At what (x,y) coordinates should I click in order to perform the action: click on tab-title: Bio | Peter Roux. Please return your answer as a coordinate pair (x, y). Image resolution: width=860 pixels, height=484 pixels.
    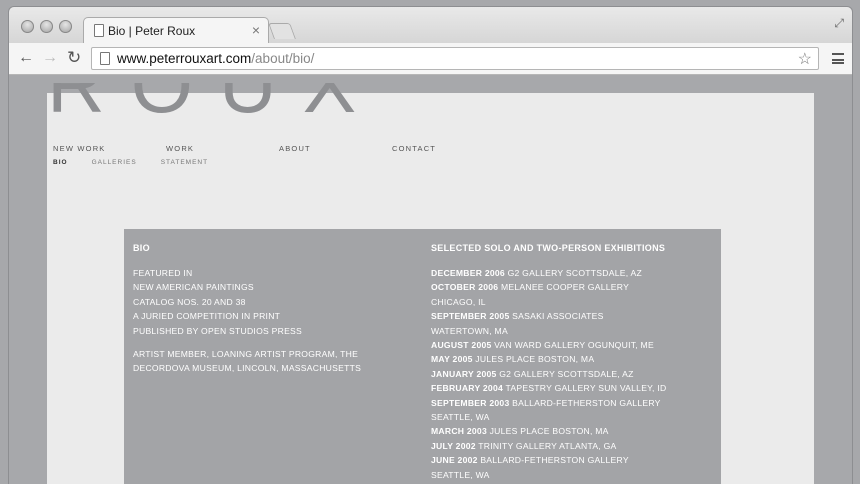
    Looking at the image, I should click on (152, 31).